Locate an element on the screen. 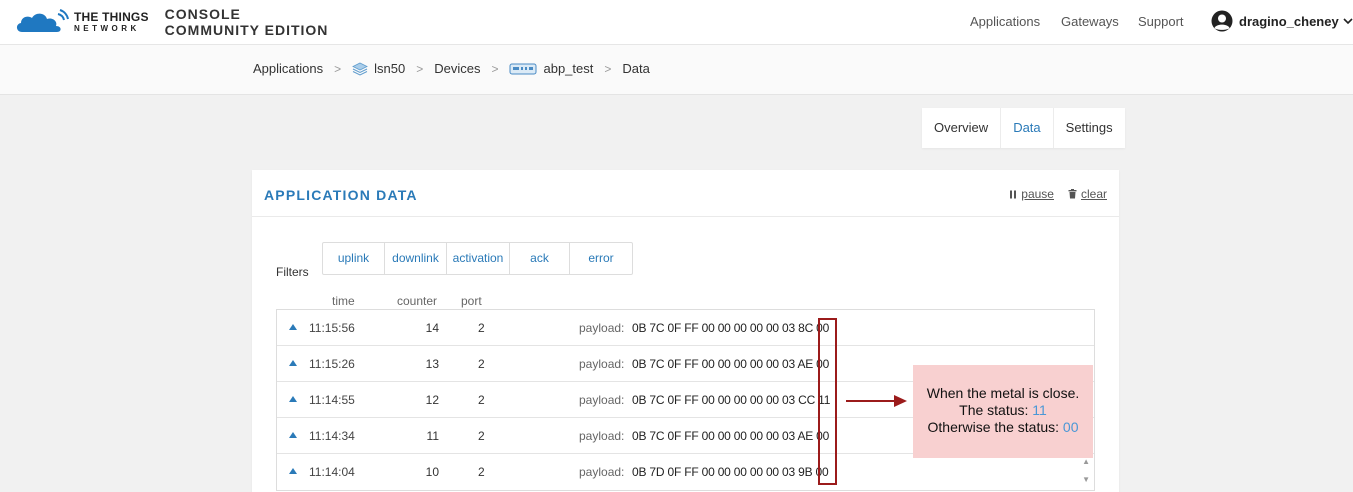  device-tabs: Overview Data Settings is located at coordinates (1023, 128).